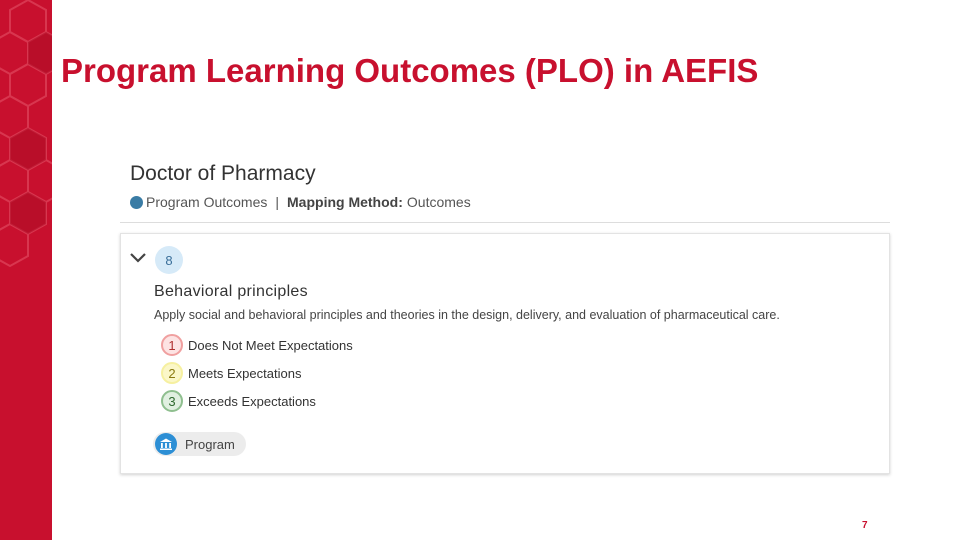  I want to click on performance-level-item: 2 Meets Expectations, so click(257, 373).